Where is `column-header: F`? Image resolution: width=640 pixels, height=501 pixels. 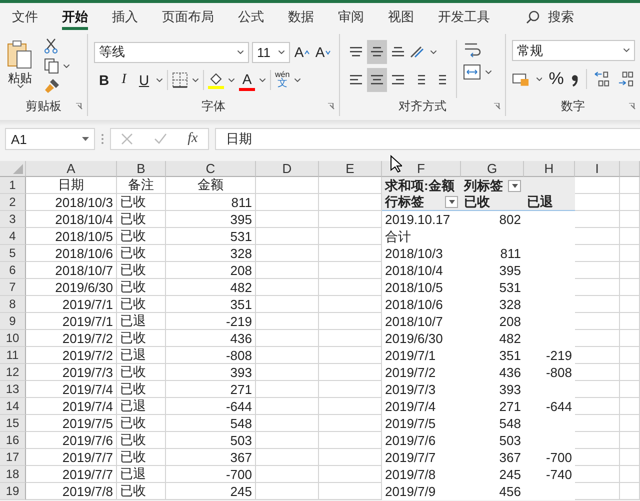 column-header: F is located at coordinates (421, 169).